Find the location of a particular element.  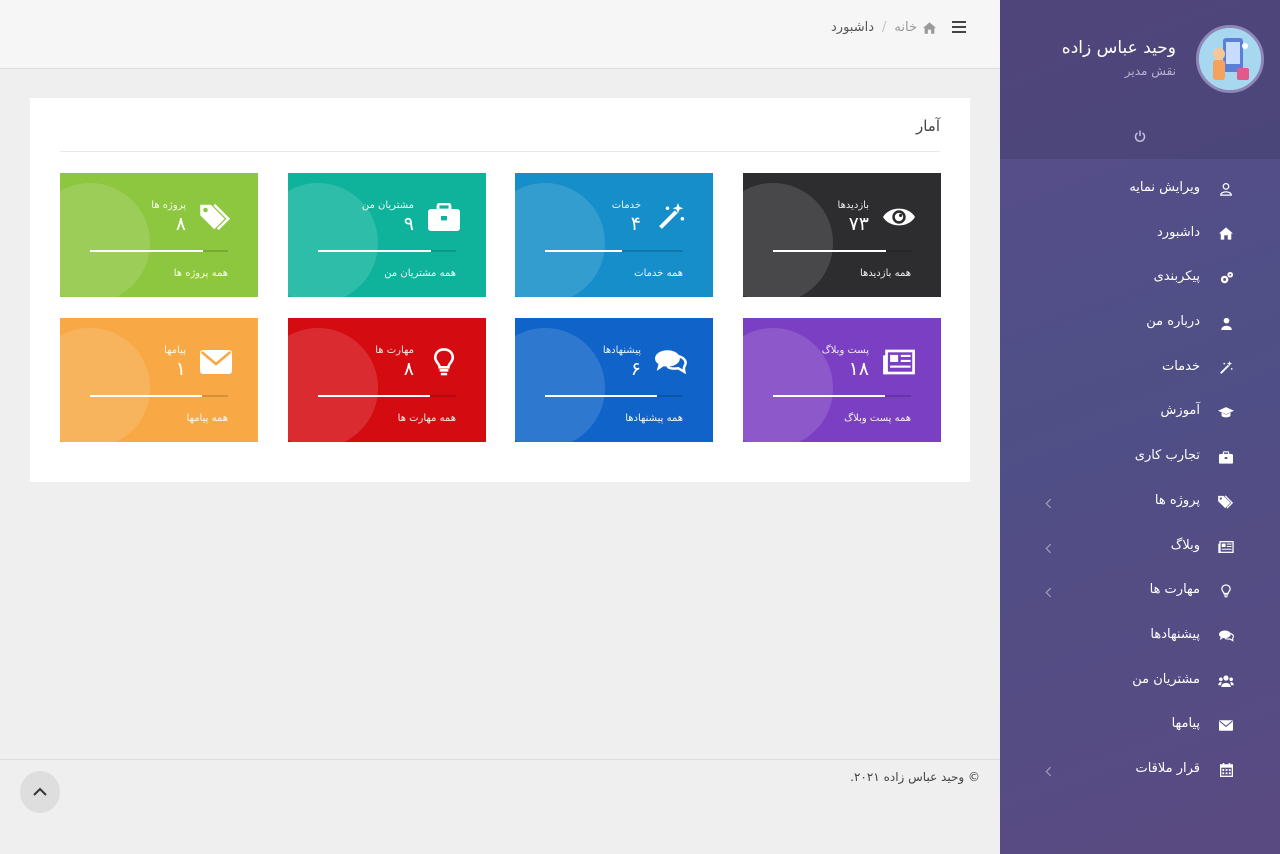

calendar-icon is located at coordinates (1226, 770).